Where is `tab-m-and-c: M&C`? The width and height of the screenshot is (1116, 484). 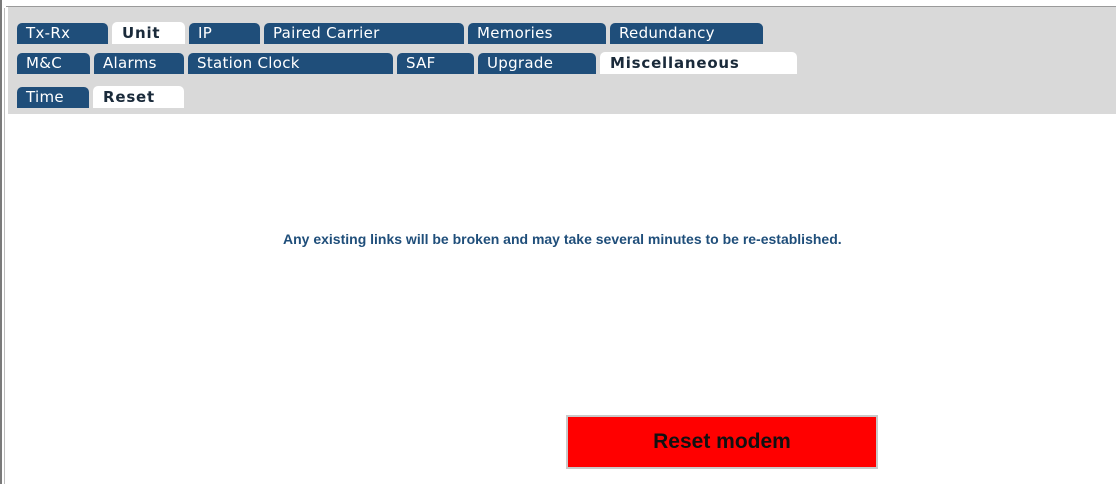 tab-m-and-c: M&C is located at coordinates (53, 63).